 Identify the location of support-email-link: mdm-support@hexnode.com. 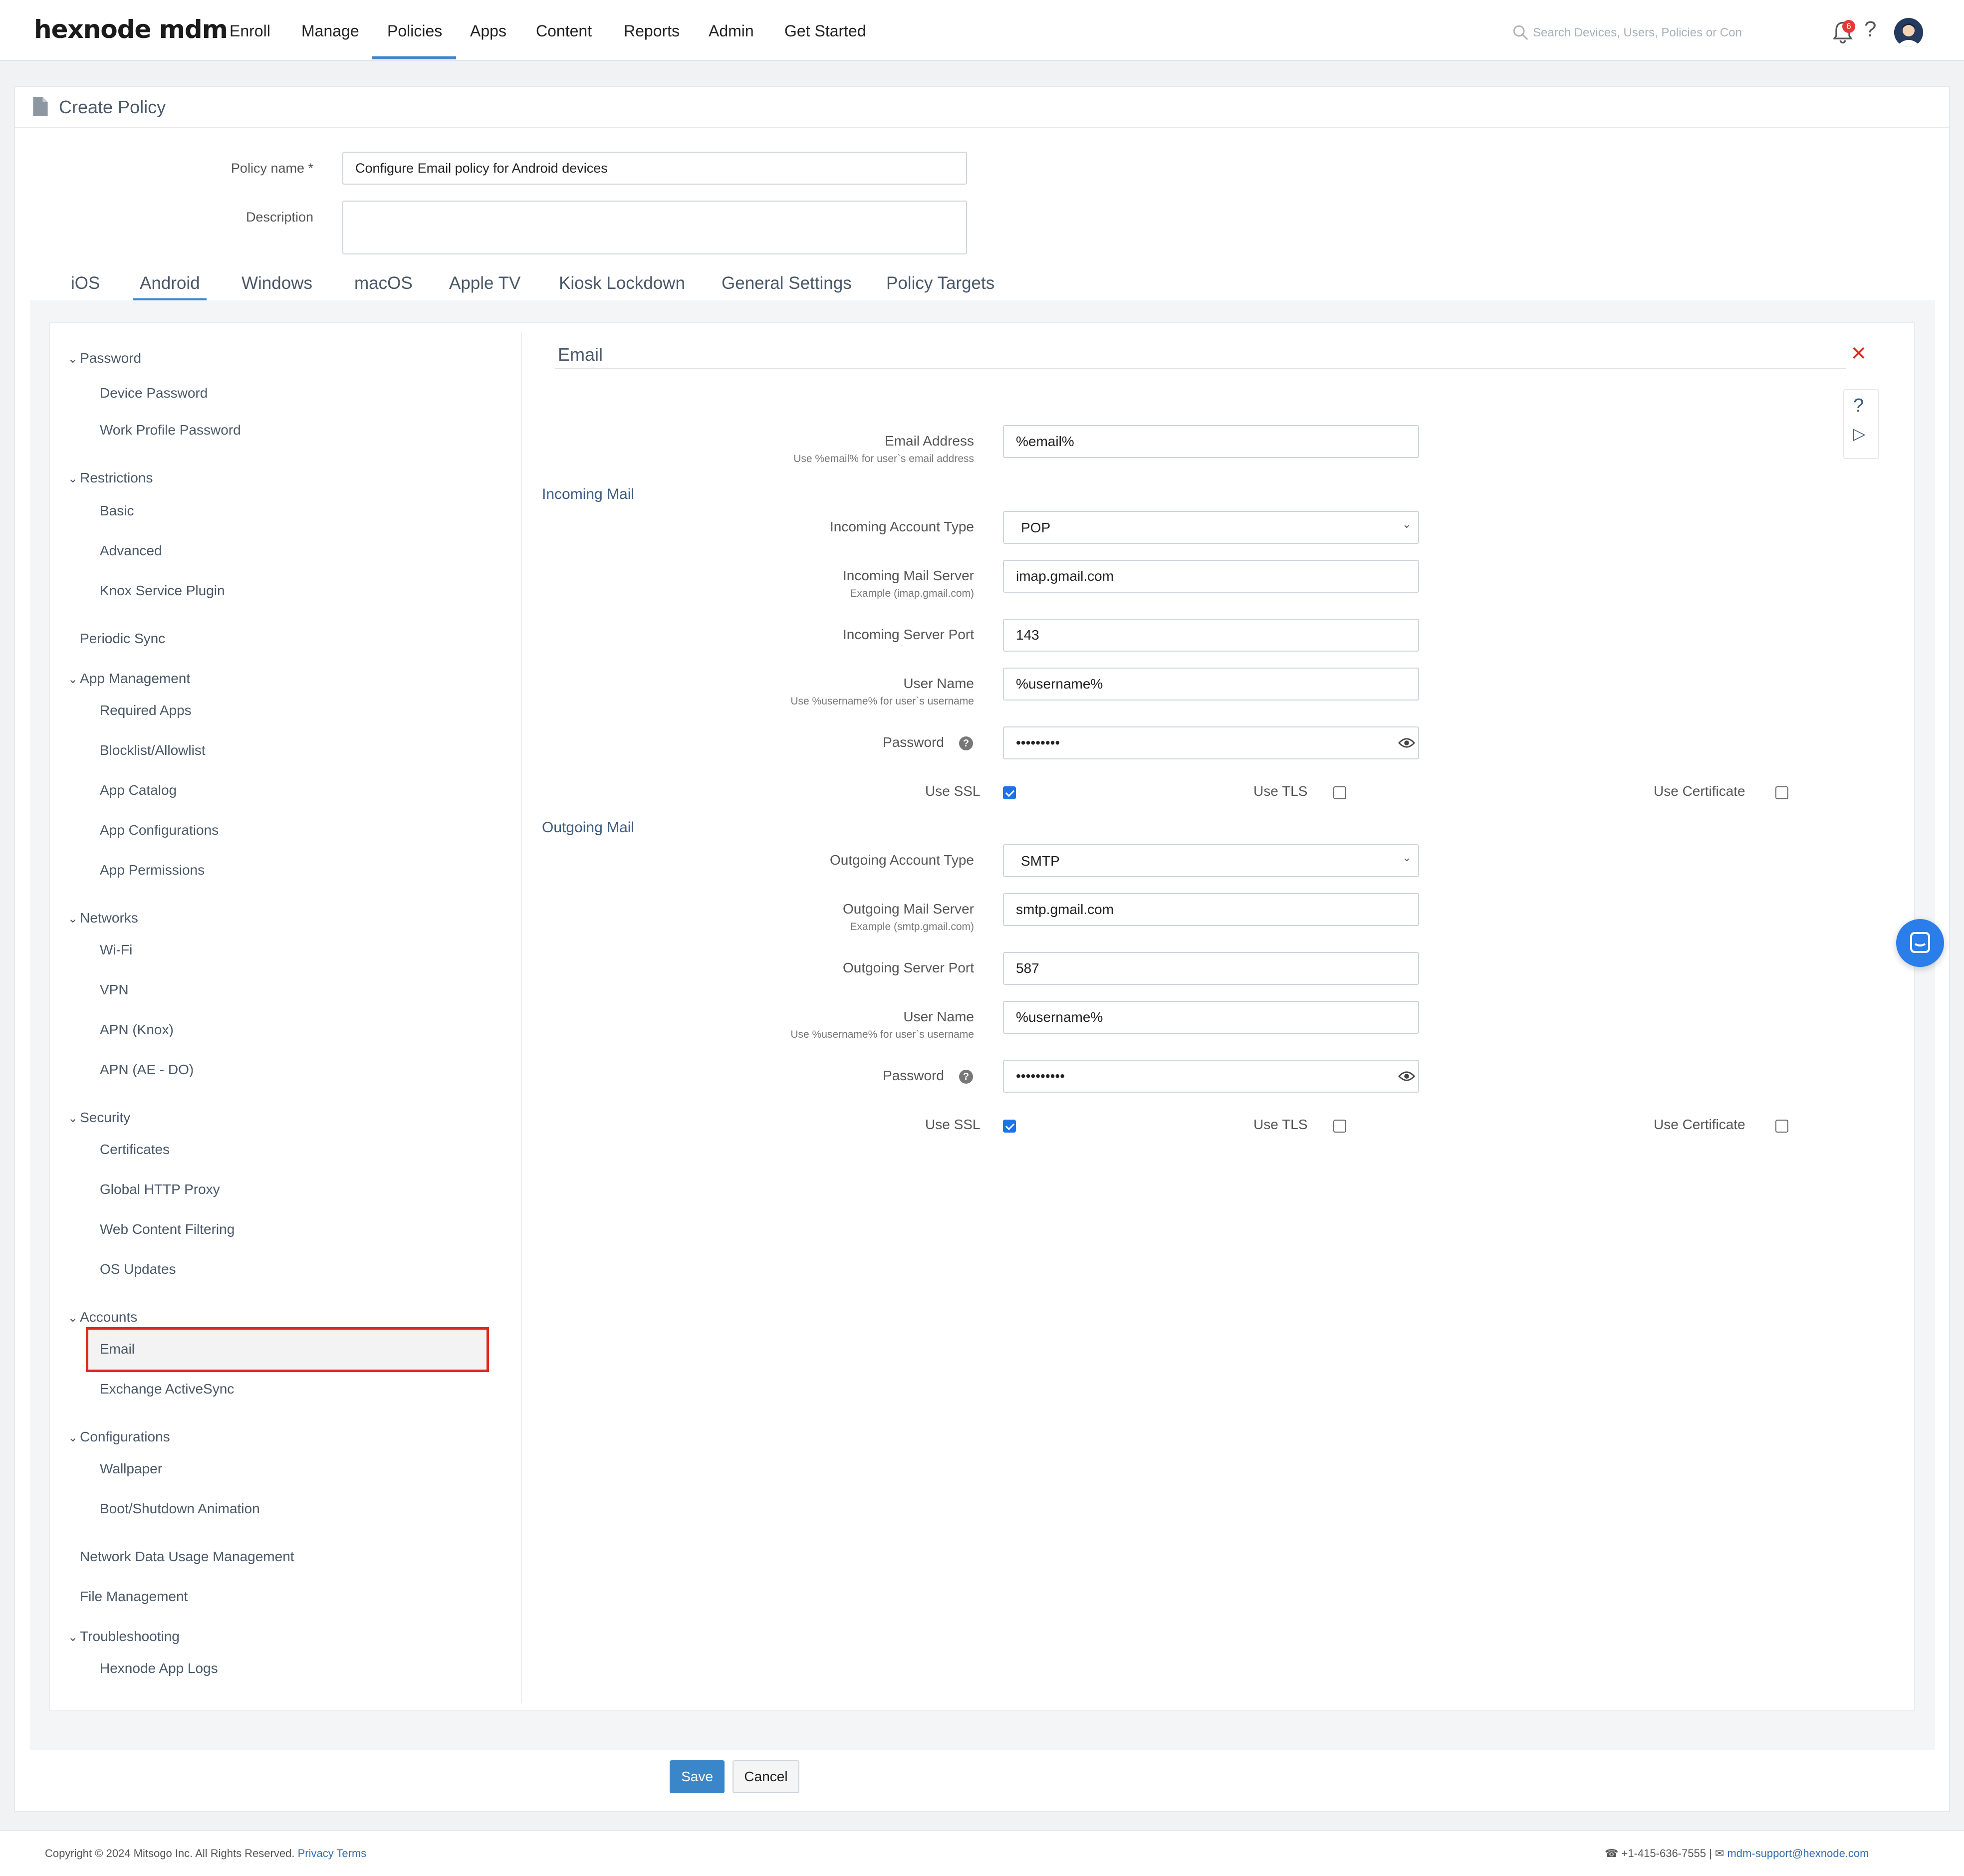
(1798, 1853).